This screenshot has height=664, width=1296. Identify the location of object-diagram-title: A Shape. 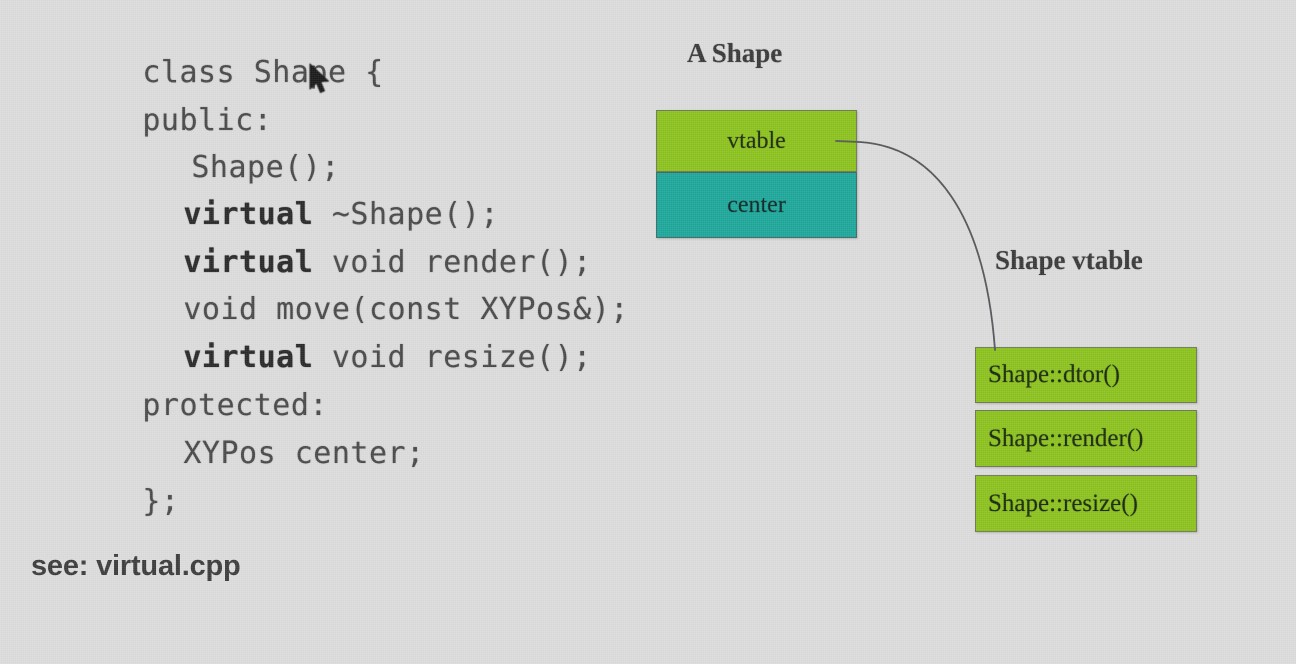
(735, 53).